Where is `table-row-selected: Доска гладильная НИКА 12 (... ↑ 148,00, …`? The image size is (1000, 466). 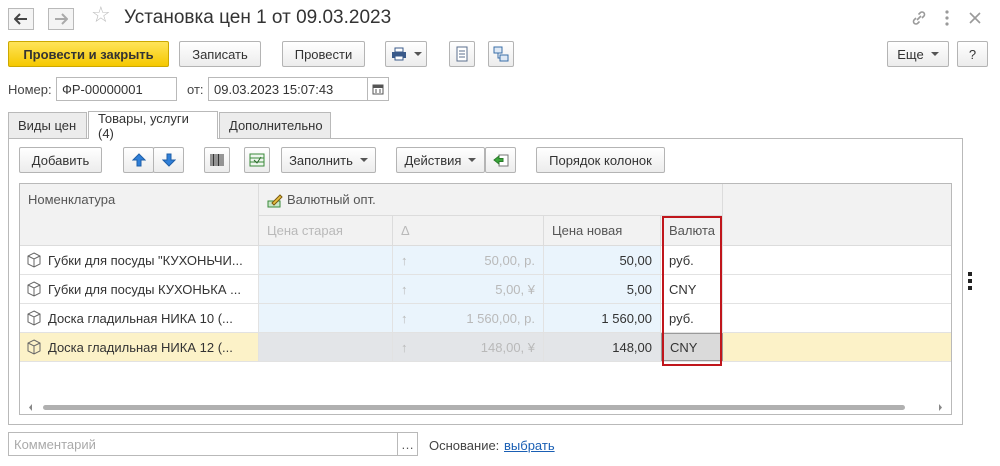 table-row-selected: Доска гладильная НИКА 12 (... ↑ 148,00, … is located at coordinates (485, 347).